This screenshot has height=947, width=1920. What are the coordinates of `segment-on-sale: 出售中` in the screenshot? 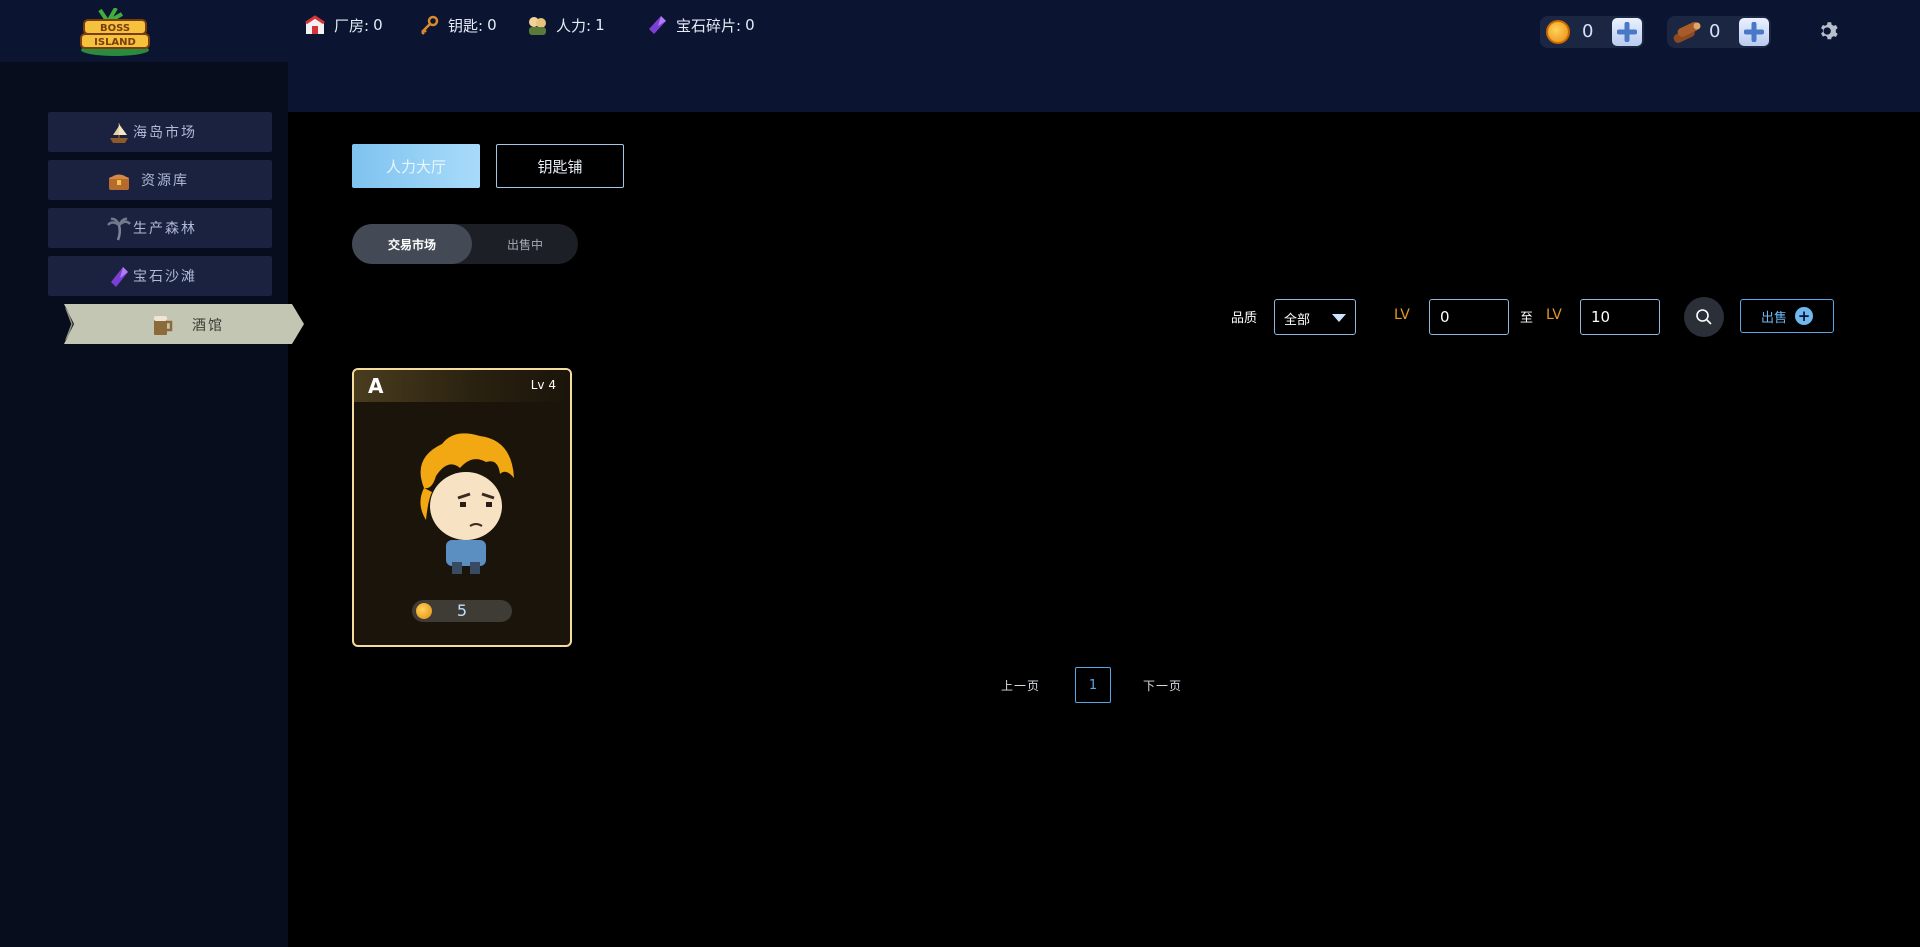 It's located at (525, 244).